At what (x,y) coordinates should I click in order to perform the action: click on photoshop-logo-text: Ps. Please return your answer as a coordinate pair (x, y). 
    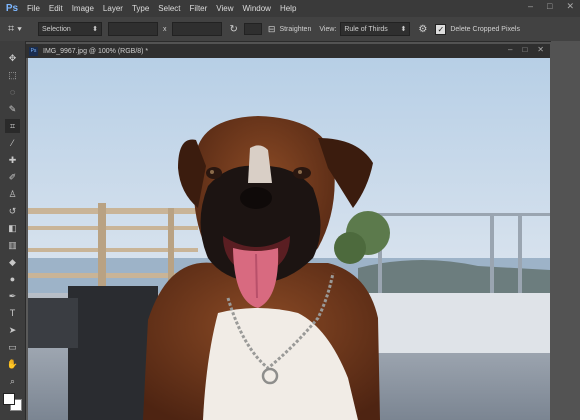
    Looking at the image, I should click on (12, 8).